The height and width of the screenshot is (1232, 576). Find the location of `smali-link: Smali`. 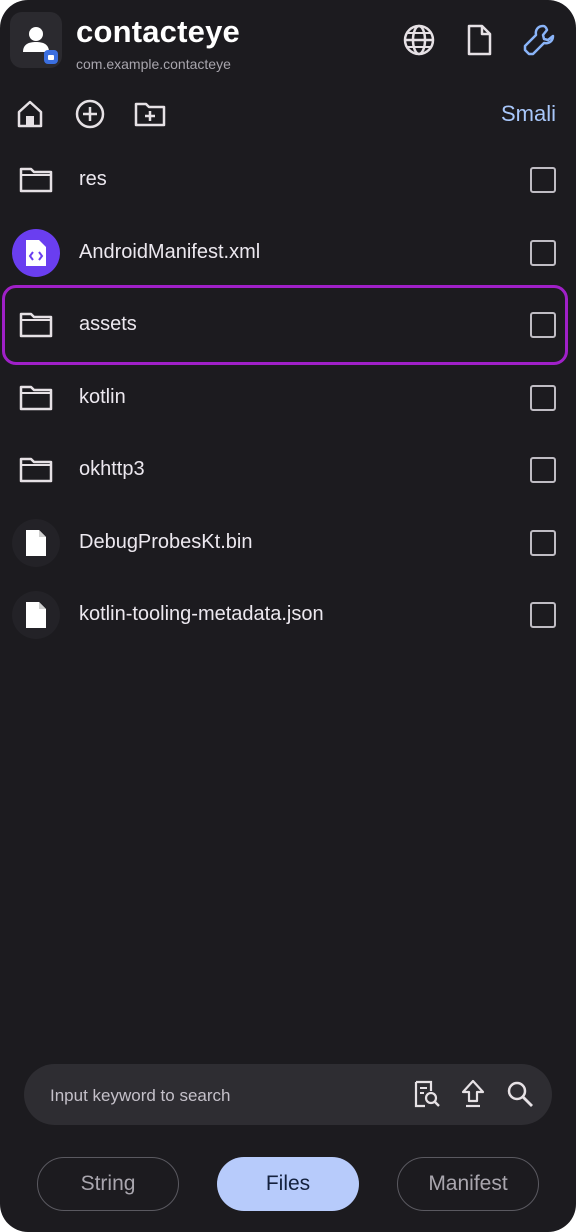

smali-link: Smali is located at coordinates (528, 114).